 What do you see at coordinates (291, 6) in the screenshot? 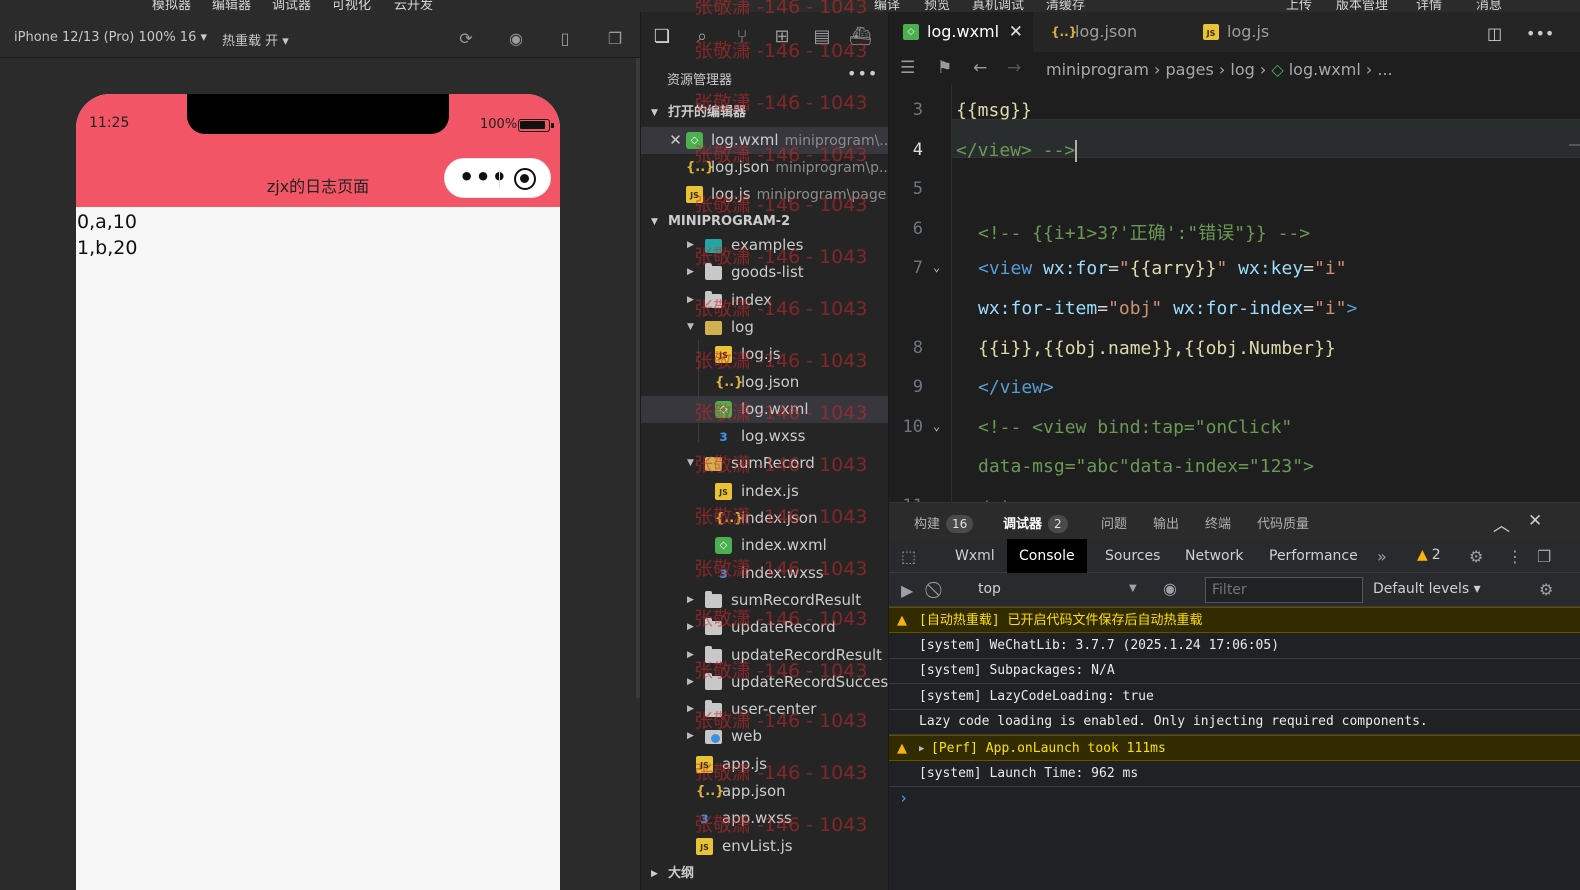
I see `menu-item: 调试器` at bounding box center [291, 6].